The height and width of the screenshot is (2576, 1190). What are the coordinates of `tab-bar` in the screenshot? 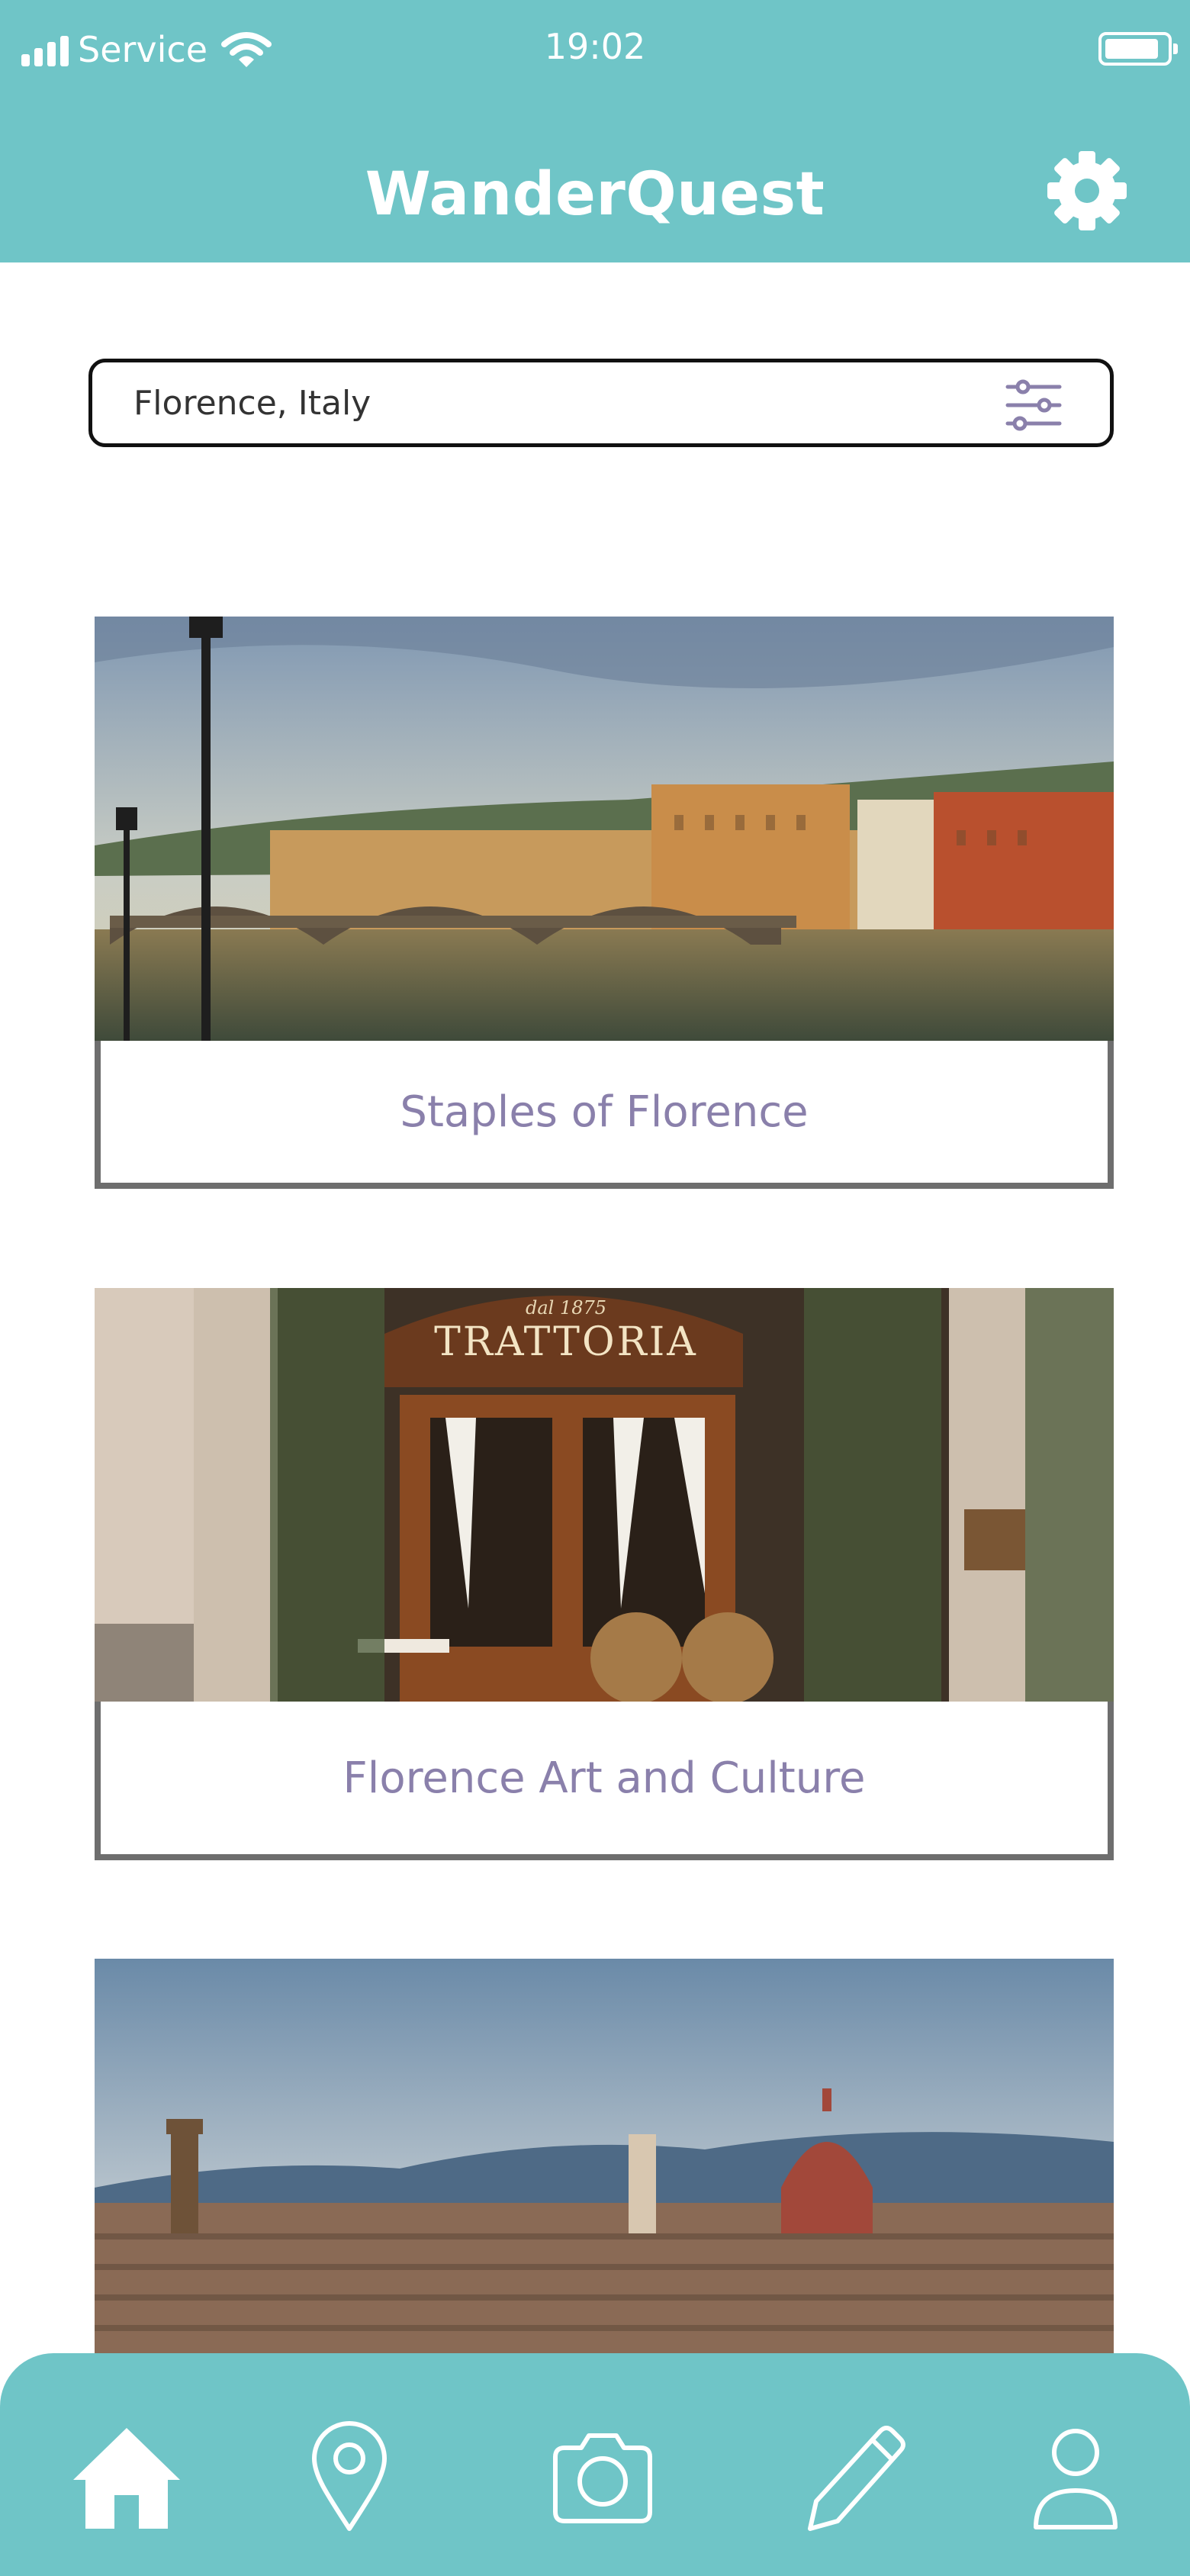 It's located at (595, 2464).